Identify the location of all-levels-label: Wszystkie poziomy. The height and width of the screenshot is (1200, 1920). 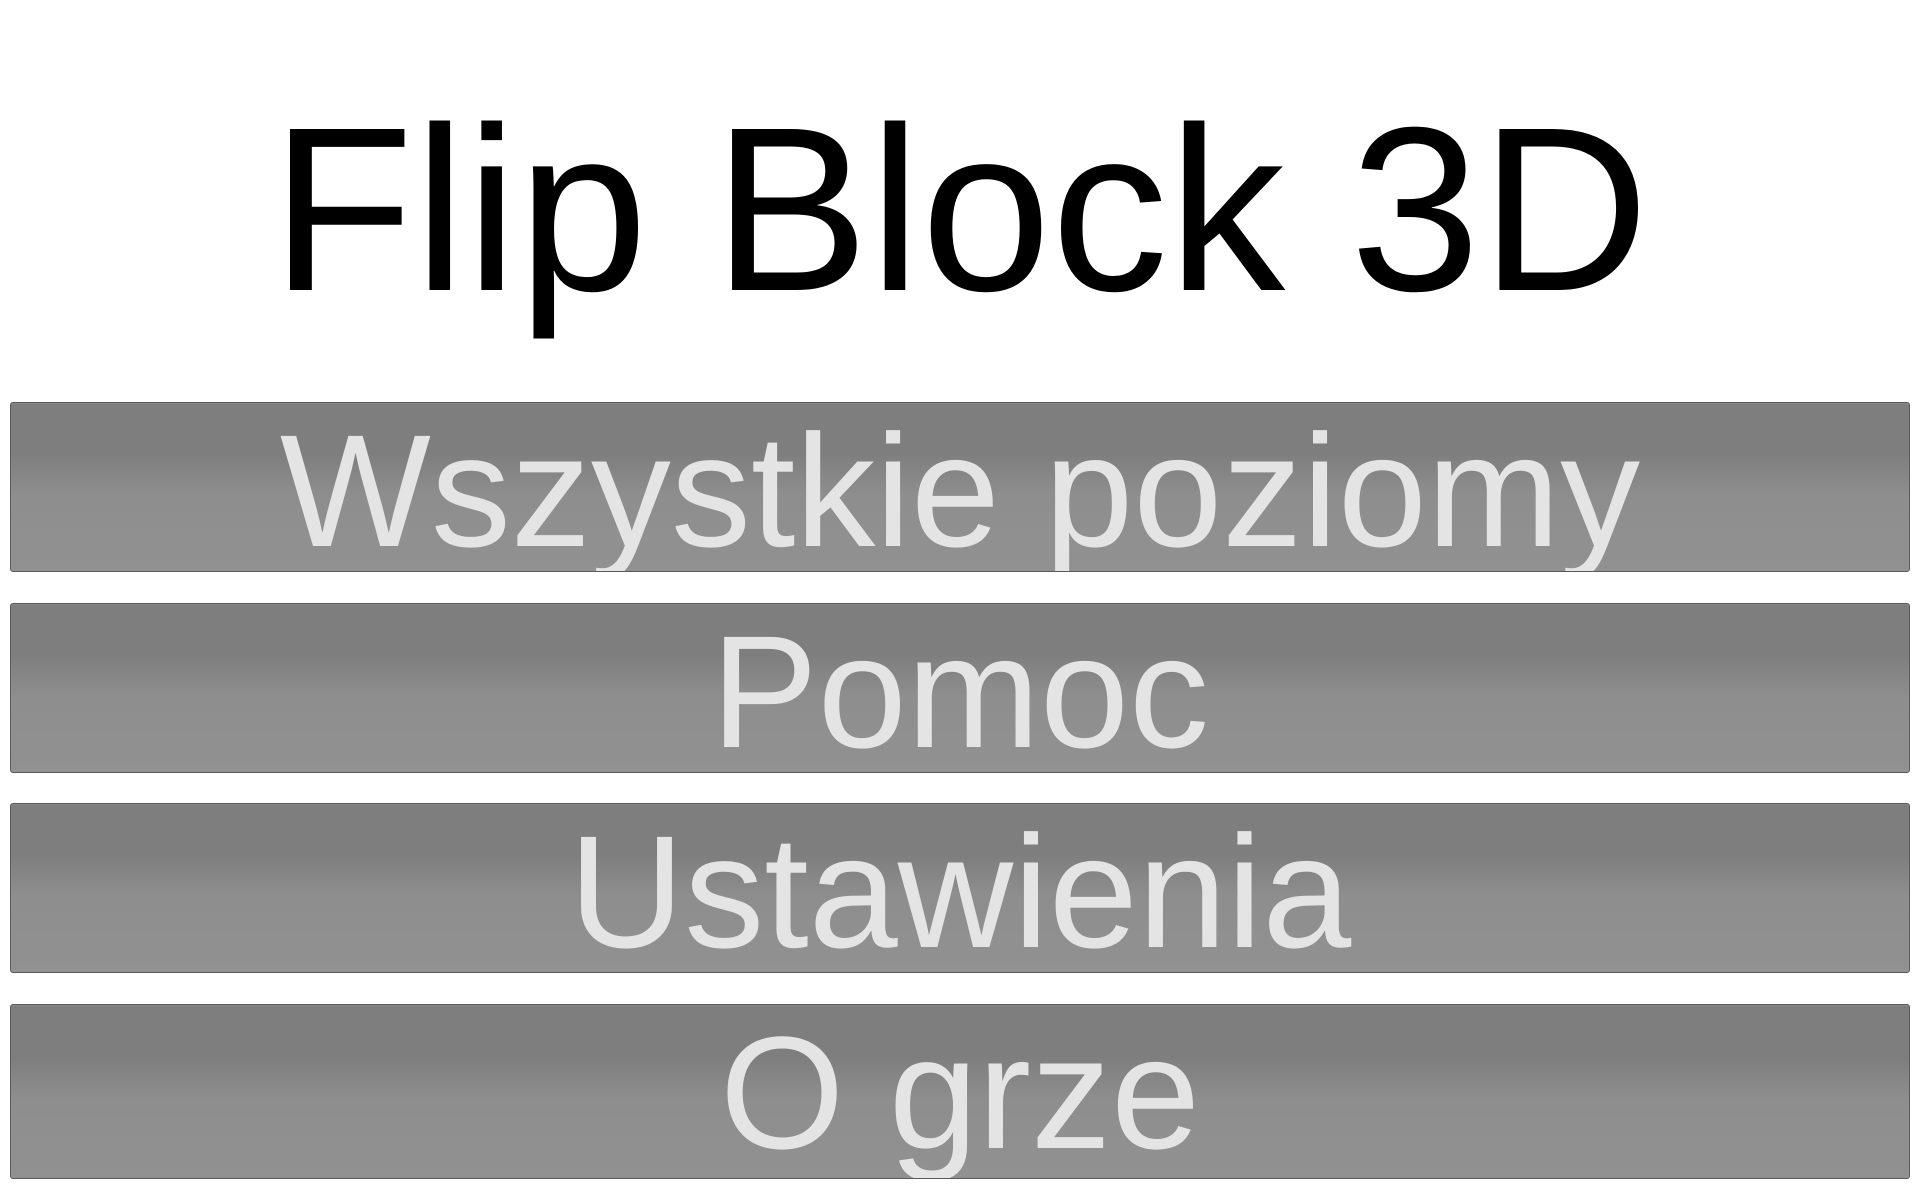
(960, 487).